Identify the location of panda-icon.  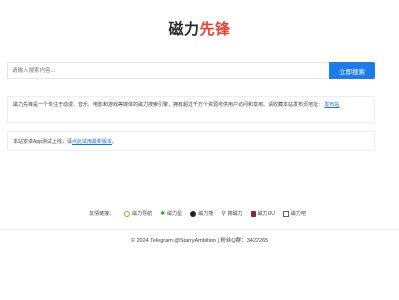
(193, 213).